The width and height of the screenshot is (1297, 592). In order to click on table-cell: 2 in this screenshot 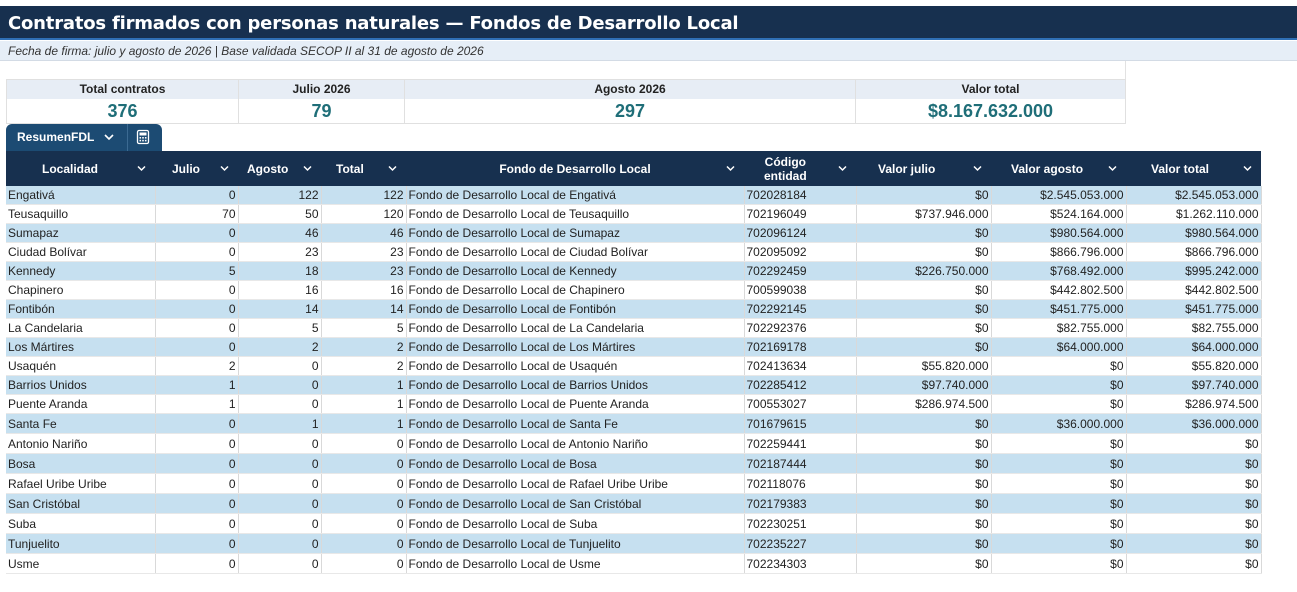, I will do `click(364, 347)`.